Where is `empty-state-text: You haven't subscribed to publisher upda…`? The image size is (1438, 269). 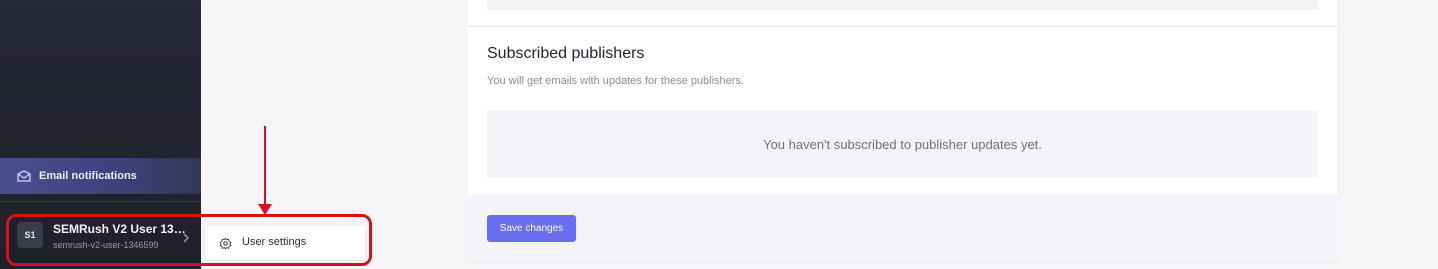
empty-state-text: You haven't subscribed to publisher upda… is located at coordinates (902, 144).